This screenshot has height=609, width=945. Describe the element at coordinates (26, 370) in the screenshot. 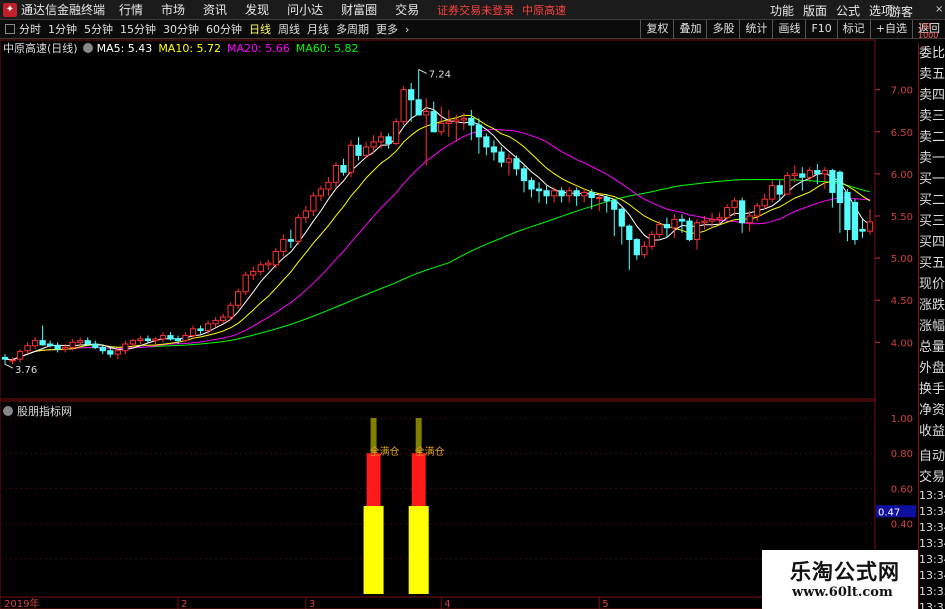

I see `low-price-label: 3.76` at that location.